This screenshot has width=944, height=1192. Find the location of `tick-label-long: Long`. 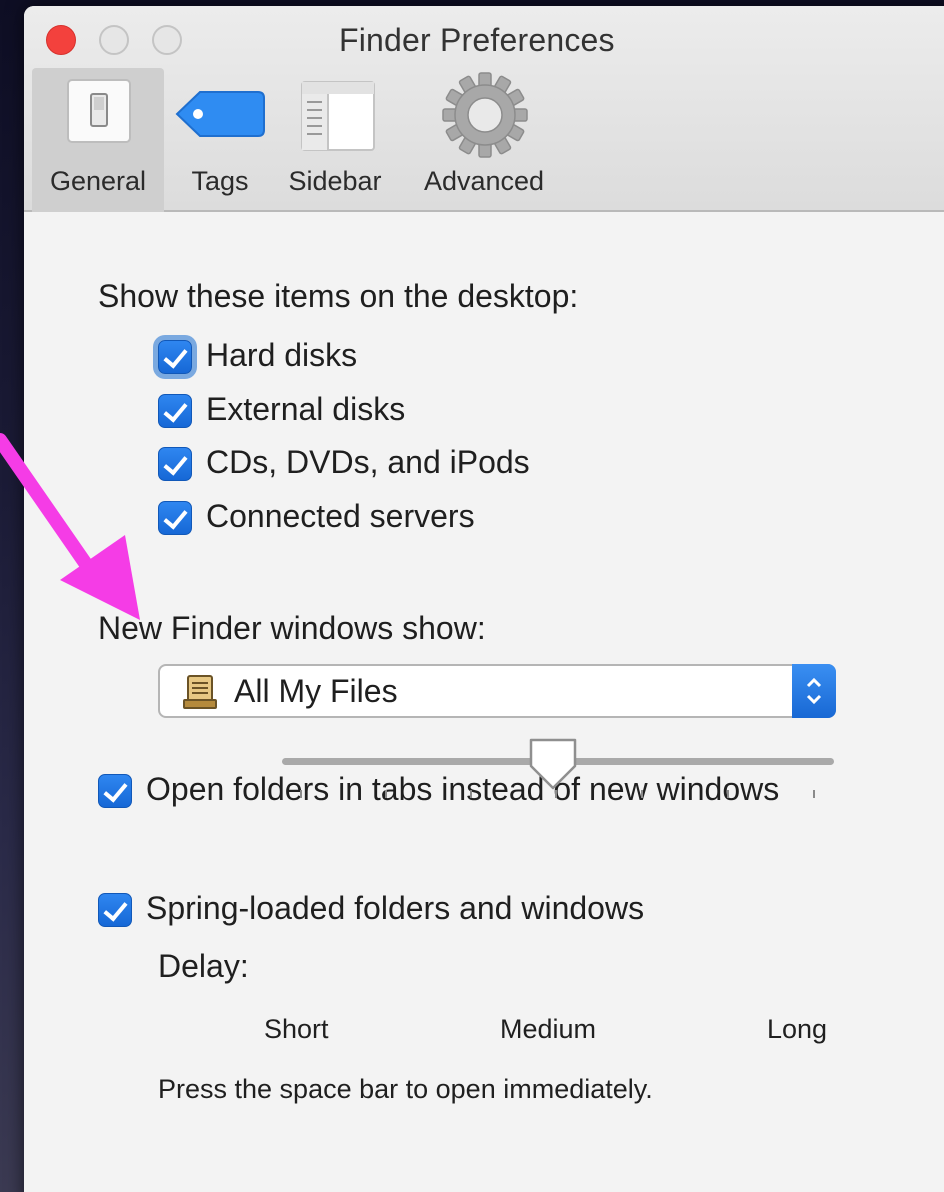

tick-label-long: Long is located at coordinates (797, 1029).